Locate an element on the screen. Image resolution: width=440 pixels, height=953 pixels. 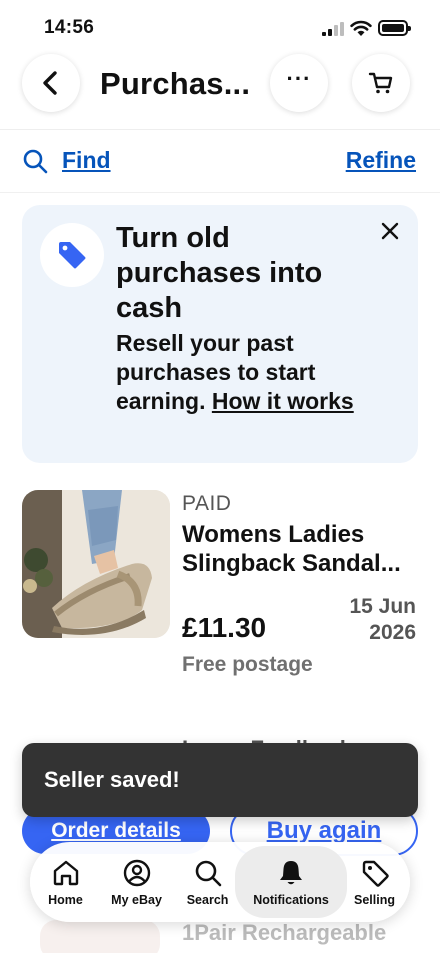
toast-notification: Seller saved! is located at coordinates (220, 780).